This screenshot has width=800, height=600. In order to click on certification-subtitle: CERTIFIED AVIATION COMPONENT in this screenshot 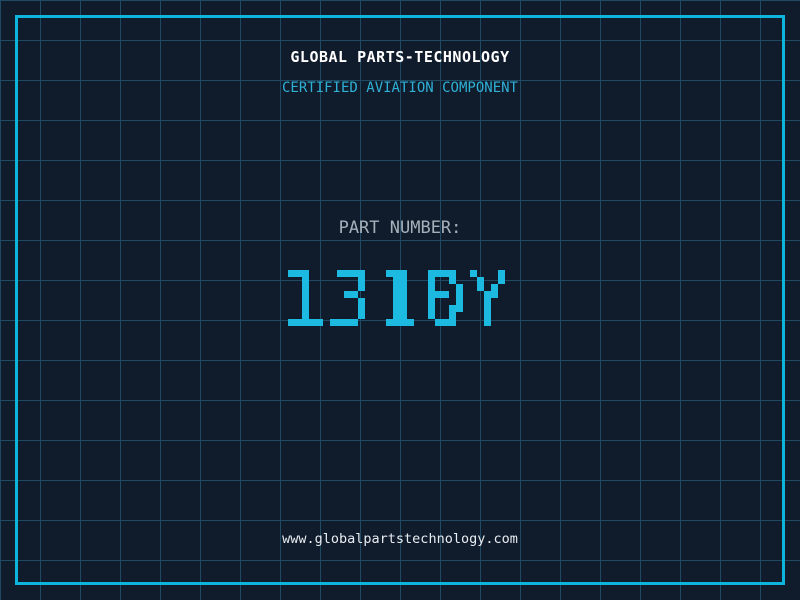, I will do `click(399, 88)`.